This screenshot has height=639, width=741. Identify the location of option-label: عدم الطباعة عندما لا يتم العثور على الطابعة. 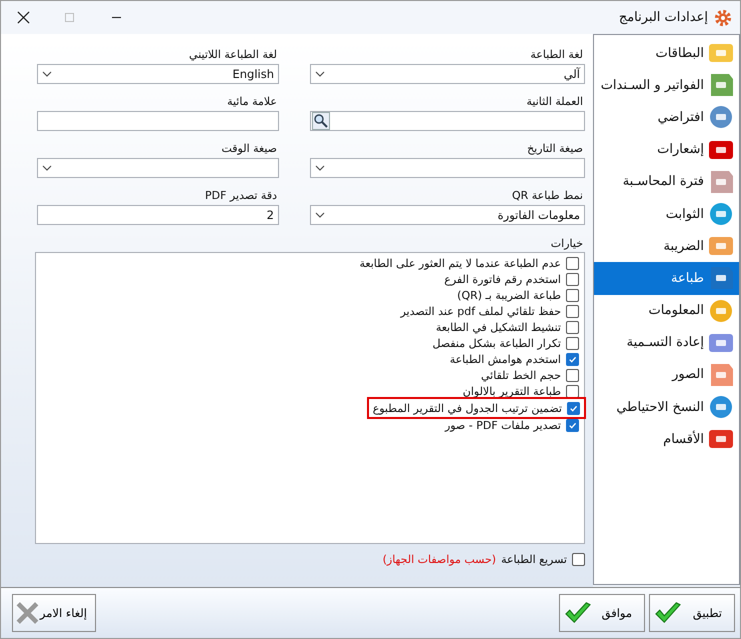
(460, 263).